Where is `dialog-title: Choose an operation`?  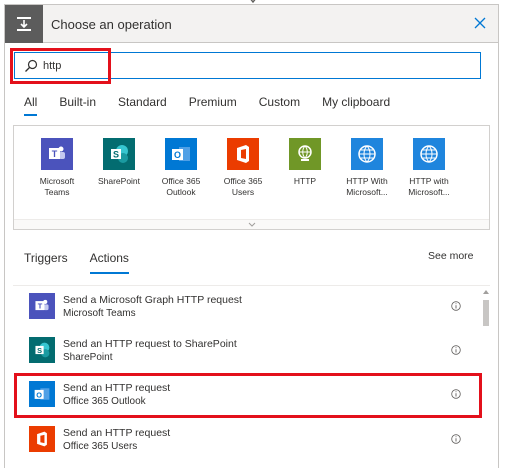 dialog-title: Choose an operation is located at coordinates (111, 24).